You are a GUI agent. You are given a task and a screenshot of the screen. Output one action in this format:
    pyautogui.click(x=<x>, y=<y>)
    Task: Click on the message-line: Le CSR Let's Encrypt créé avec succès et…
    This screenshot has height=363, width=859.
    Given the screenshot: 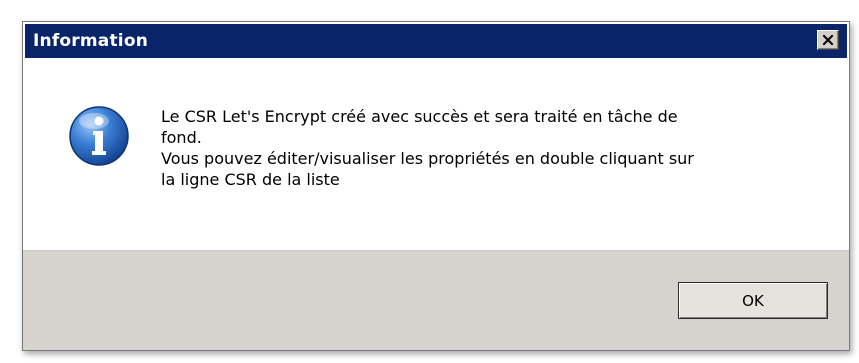 What is the action you would take?
    pyautogui.click(x=419, y=116)
    